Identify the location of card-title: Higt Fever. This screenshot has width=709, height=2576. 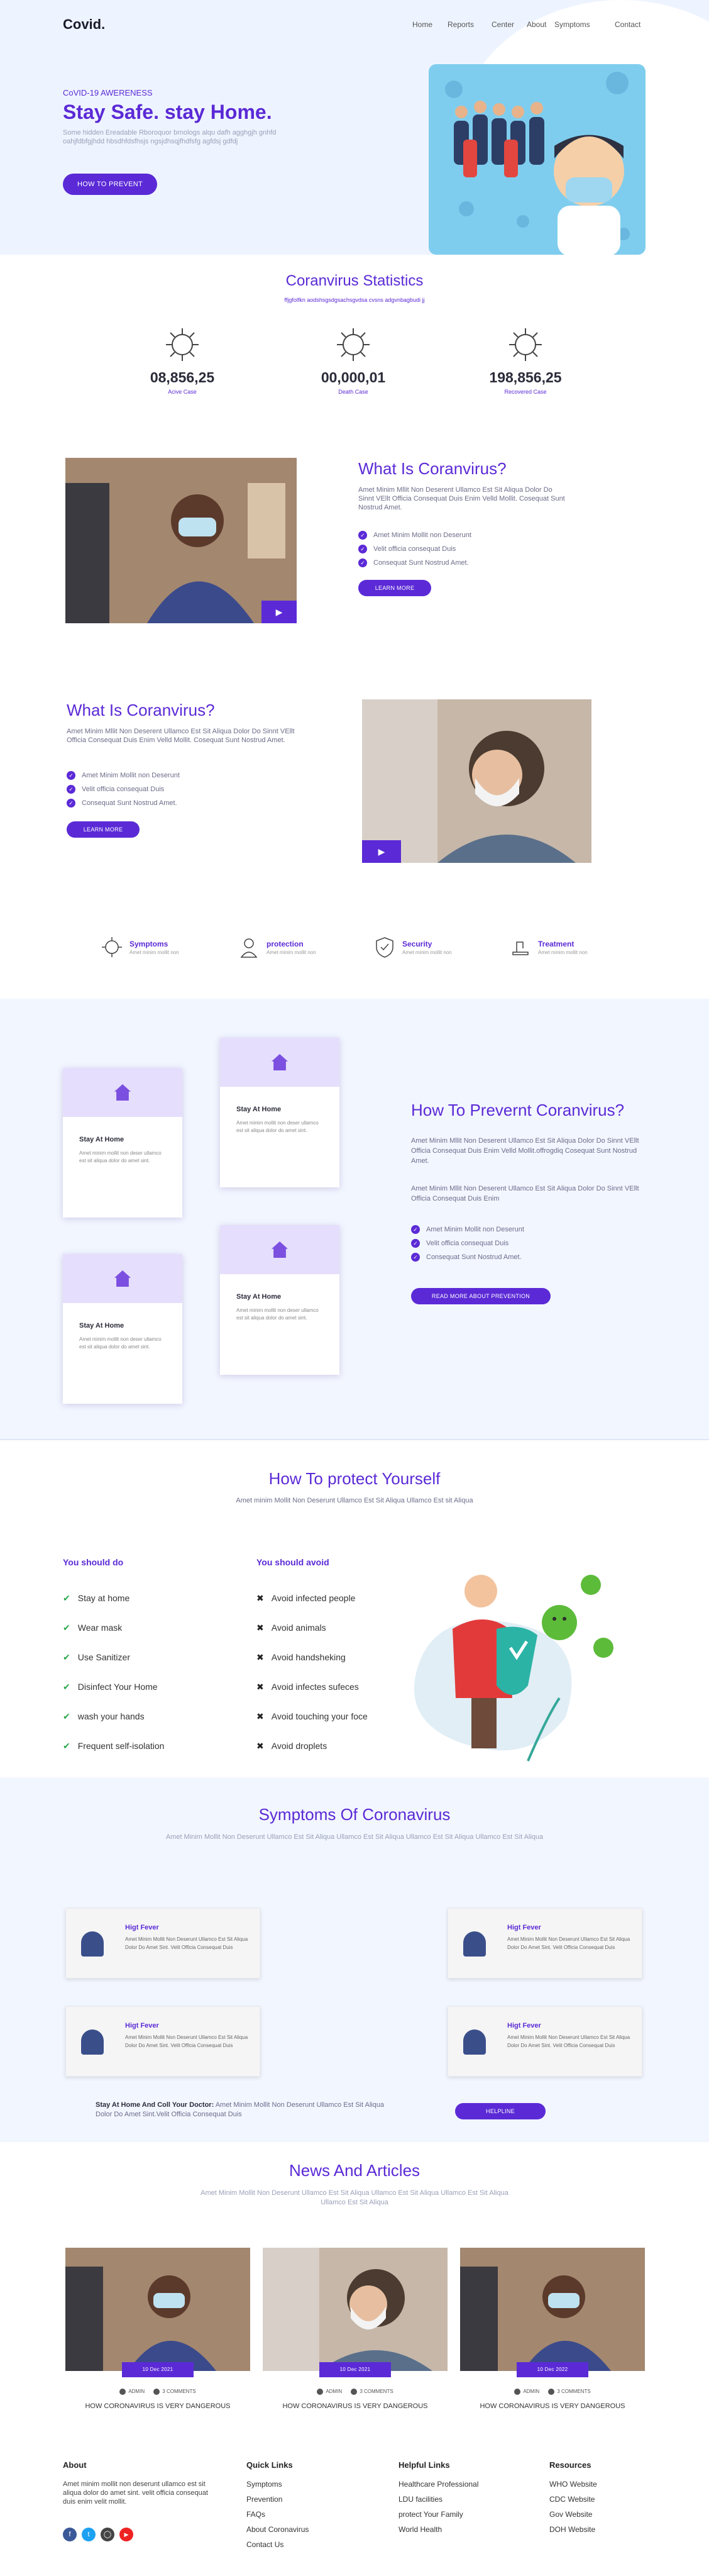
(142, 2025).